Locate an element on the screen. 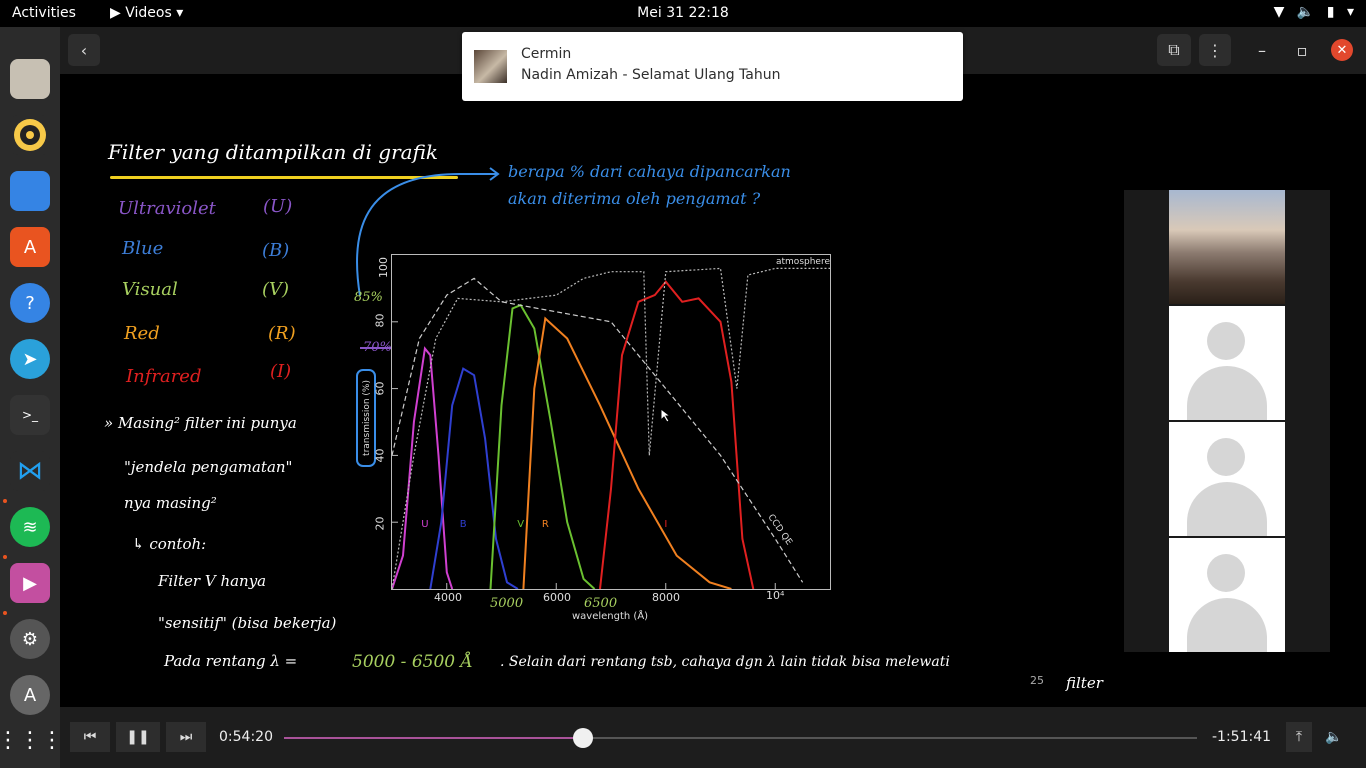 The width and height of the screenshot is (1366, 768). y-axis-box-label: transmission (%) is located at coordinates (367, 418).